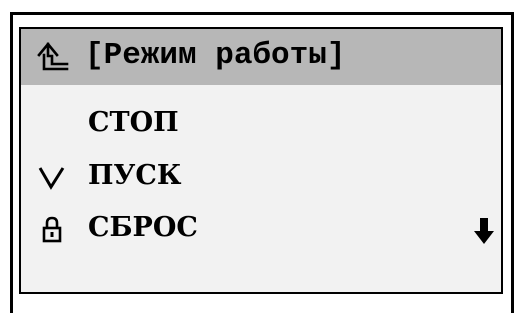  What do you see at coordinates (52, 229) in the screenshot?
I see `lock-icon` at bounding box center [52, 229].